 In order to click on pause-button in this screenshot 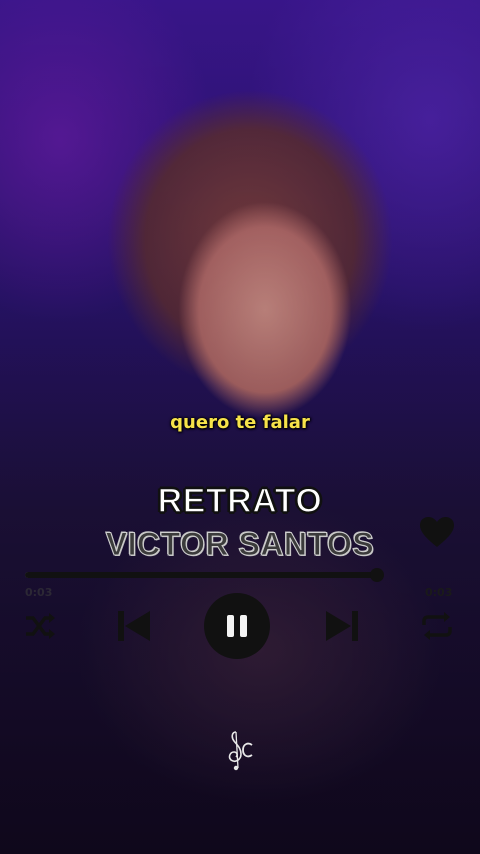, I will do `click(237, 626)`.